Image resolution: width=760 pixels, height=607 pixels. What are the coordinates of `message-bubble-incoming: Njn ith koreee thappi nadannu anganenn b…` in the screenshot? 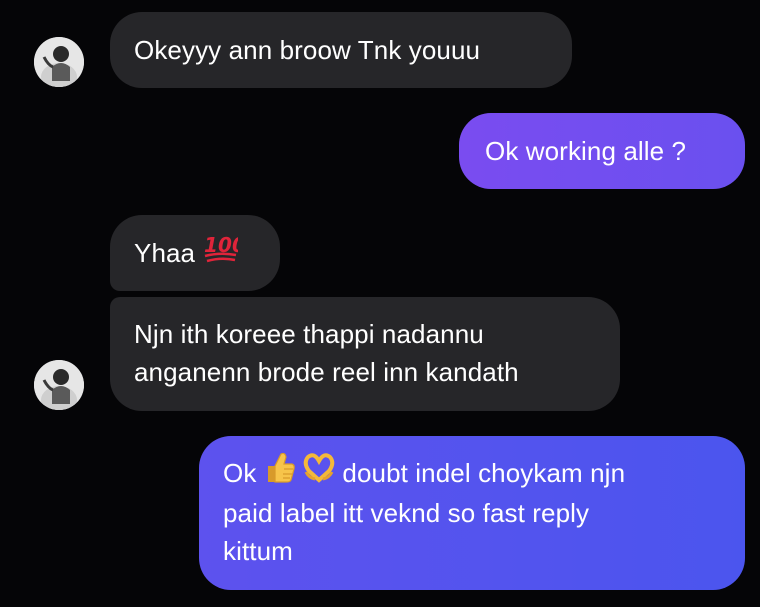 It's located at (365, 354).